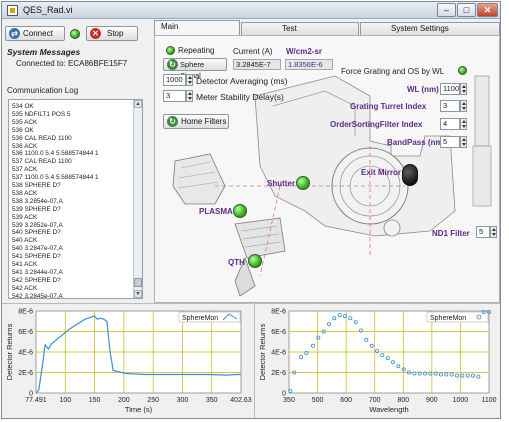 The height and width of the screenshot is (422, 509). Describe the element at coordinates (303, 183) in the screenshot. I see `shutter-led` at that location.